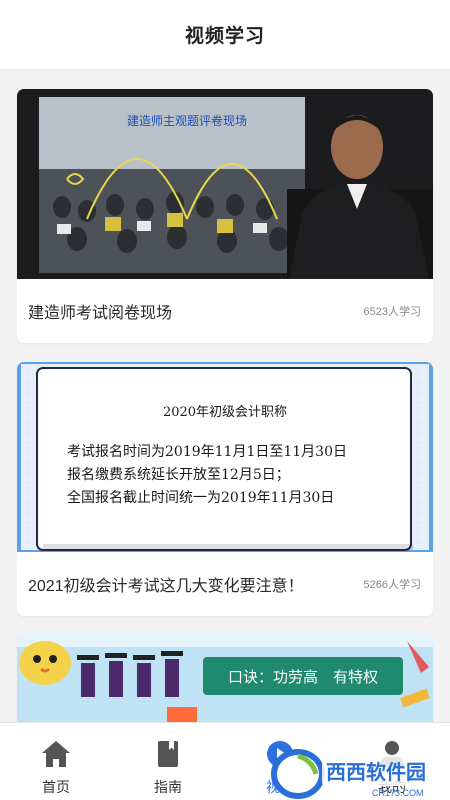  I want to click on page-title: 视频学习, so click(224, 36).